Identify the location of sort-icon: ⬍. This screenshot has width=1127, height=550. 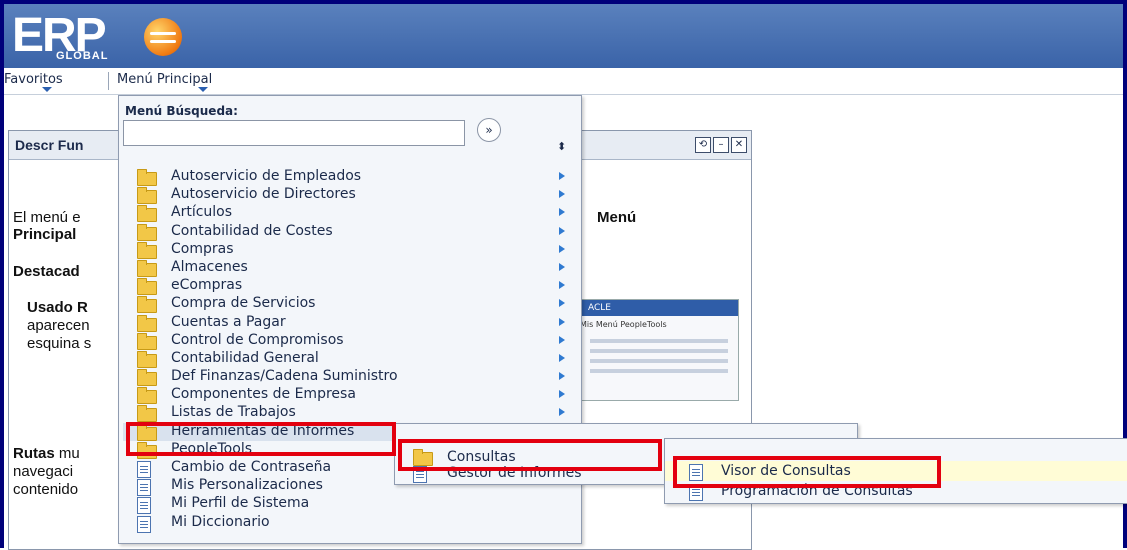
(561, 146).